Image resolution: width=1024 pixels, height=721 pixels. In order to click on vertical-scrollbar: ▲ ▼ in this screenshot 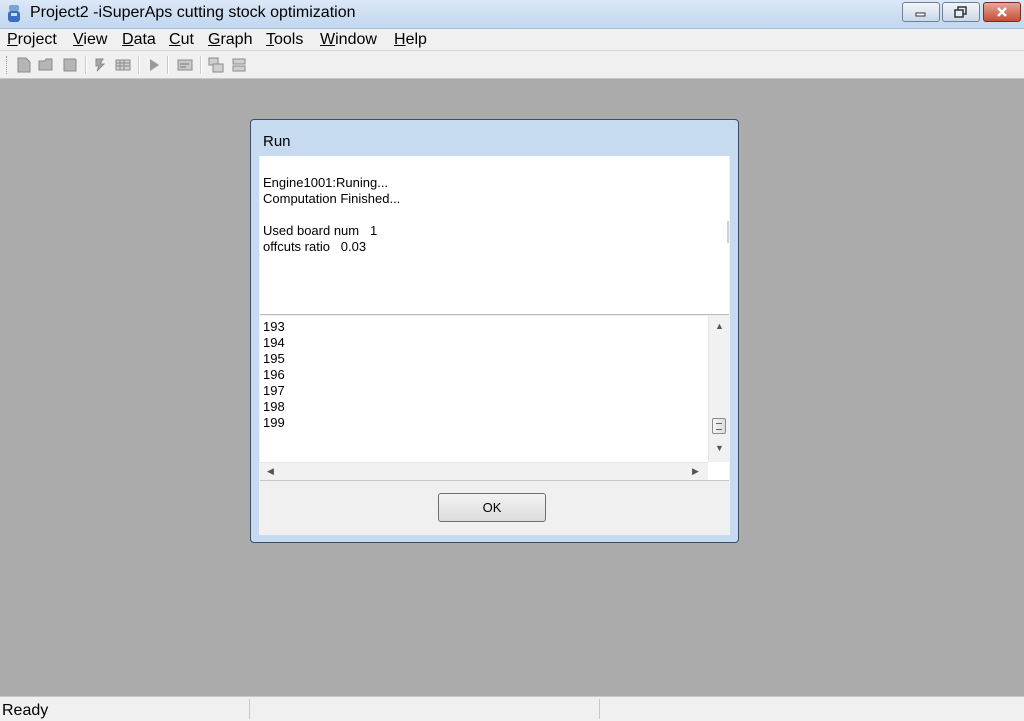, I will do `click(719, 389)`.